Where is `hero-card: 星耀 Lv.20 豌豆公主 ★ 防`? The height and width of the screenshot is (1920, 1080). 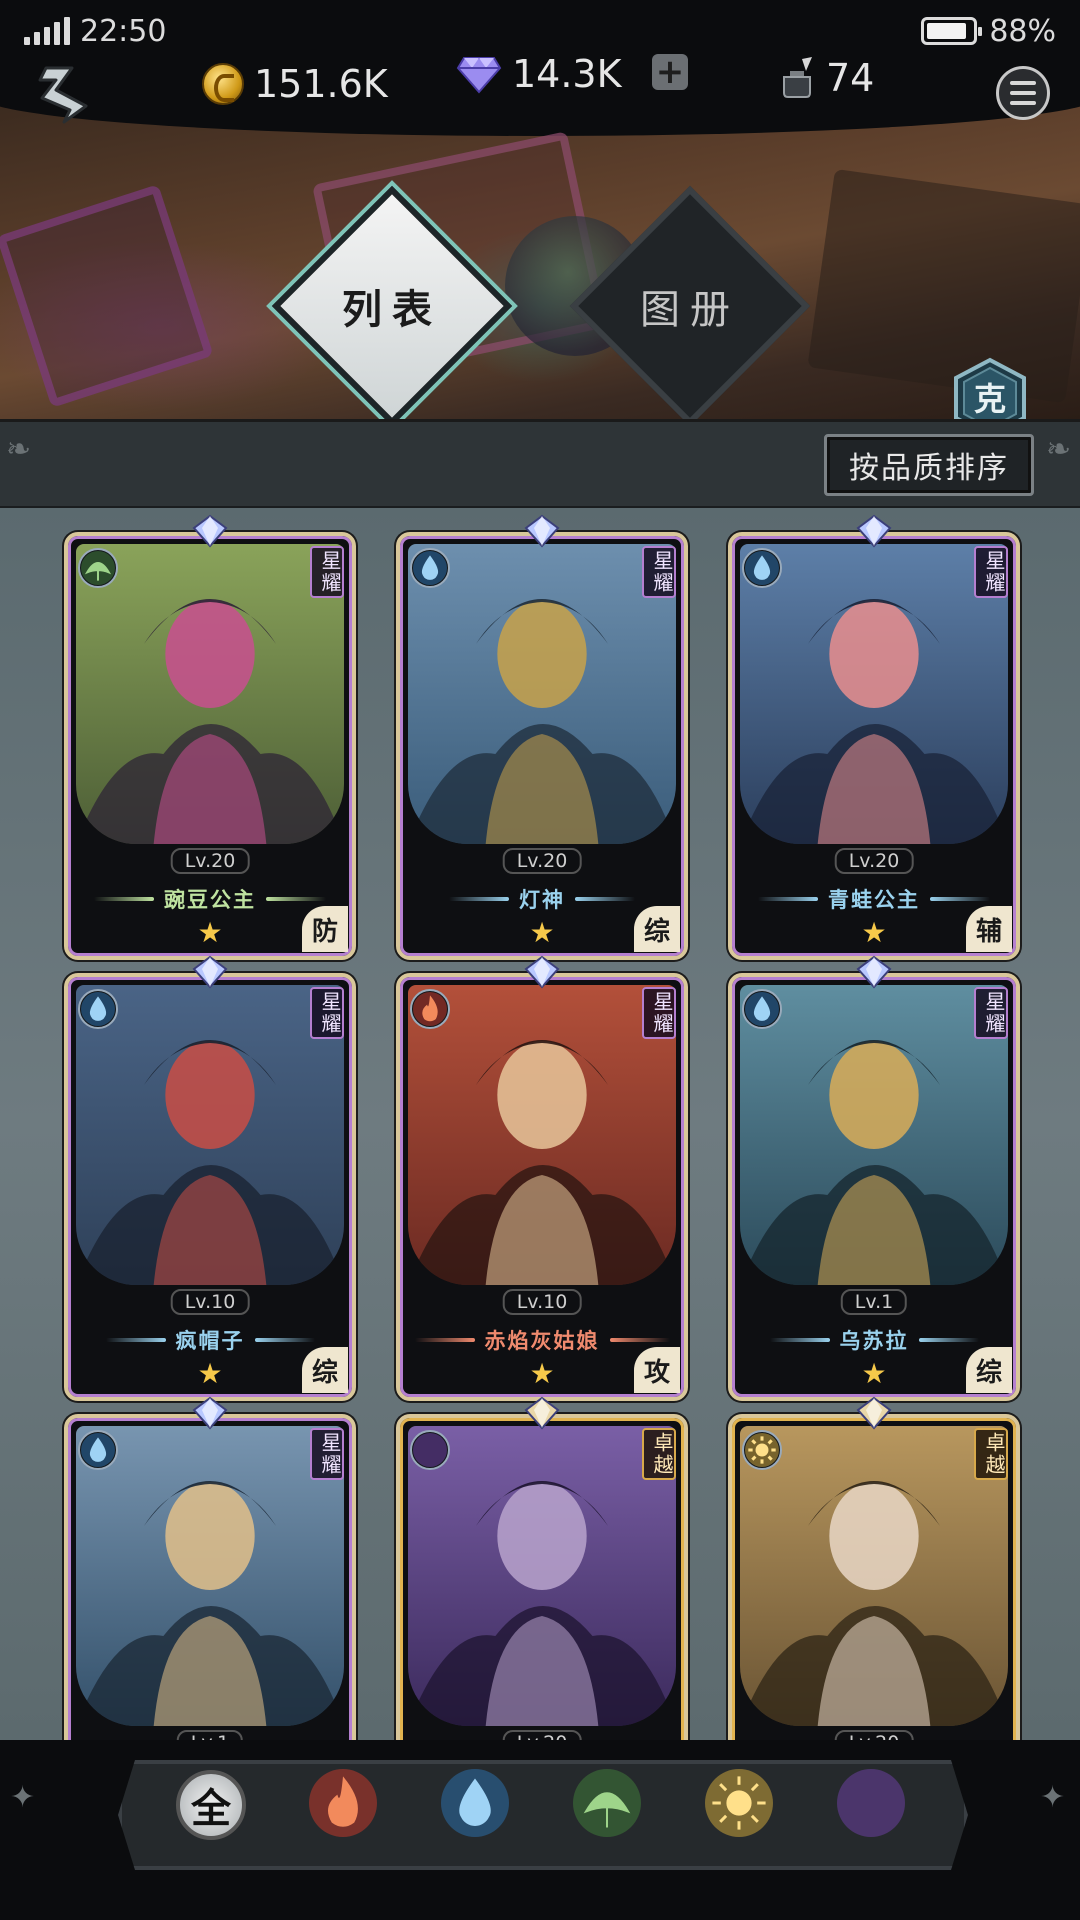 hero-card: 星耀 Lv.20 豌豆公主 ★ 防 is located at coordinates (210, 746).